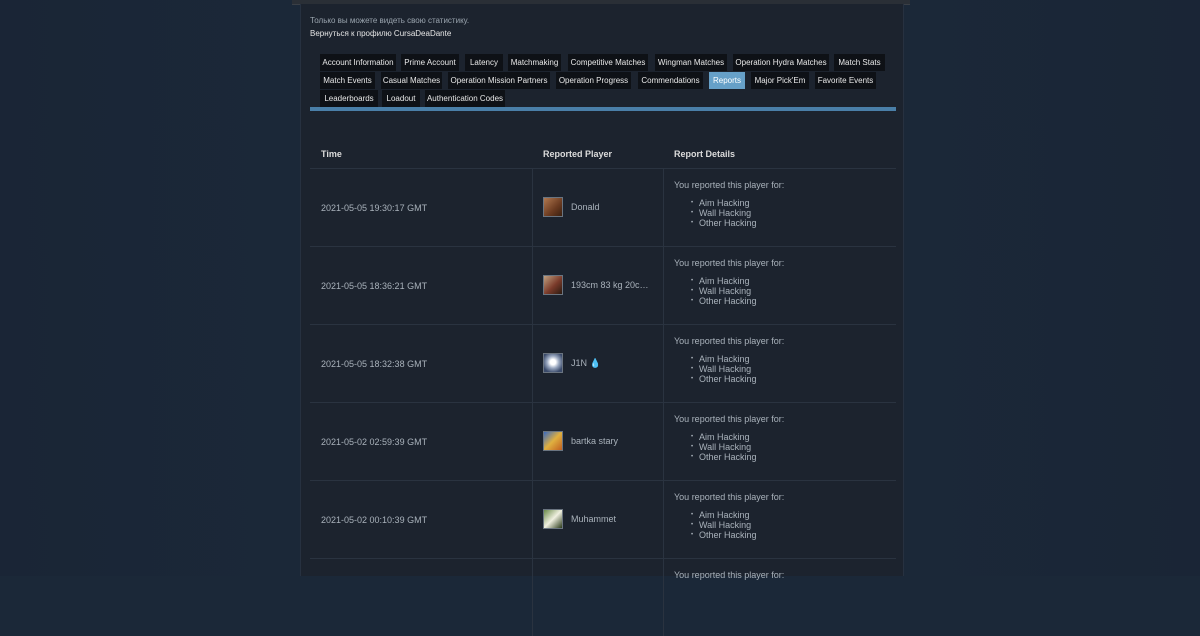 This screenshot has height=636, width=1200. I want to click on report-time: 2021-05-05 19:30:17 GMT, so click(374, 208).